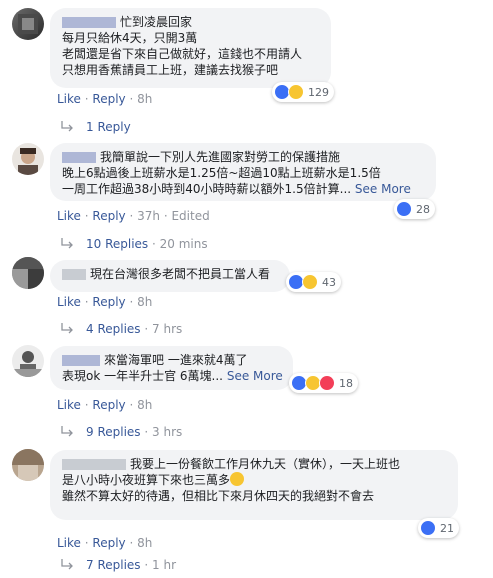  I want to click on replies-count: 9 Replies, so click(113, 432).